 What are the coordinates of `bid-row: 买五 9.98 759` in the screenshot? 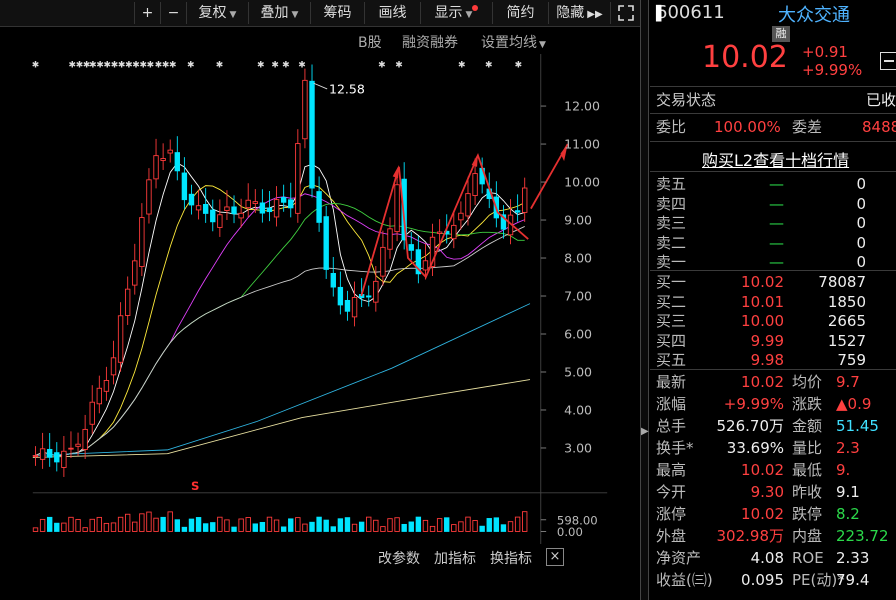 It's located at (773, 360).